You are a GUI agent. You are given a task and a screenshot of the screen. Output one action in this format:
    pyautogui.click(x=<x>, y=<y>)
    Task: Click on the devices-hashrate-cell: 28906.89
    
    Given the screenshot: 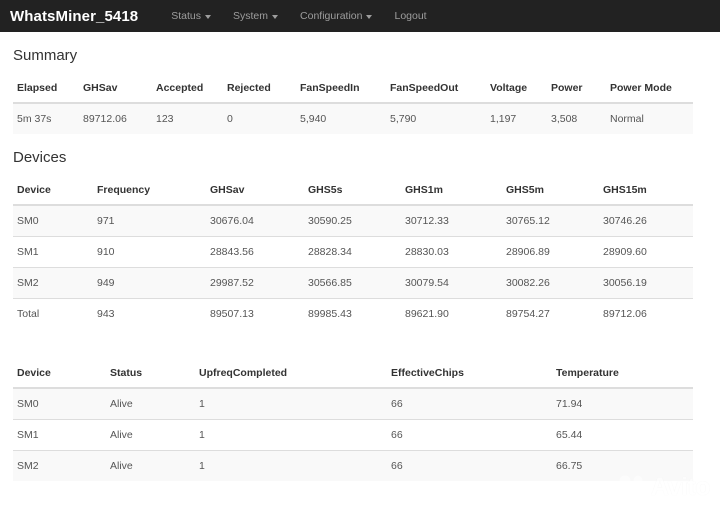 What is the action you would take?
    pyautogui.click(x=550, y=252)
    